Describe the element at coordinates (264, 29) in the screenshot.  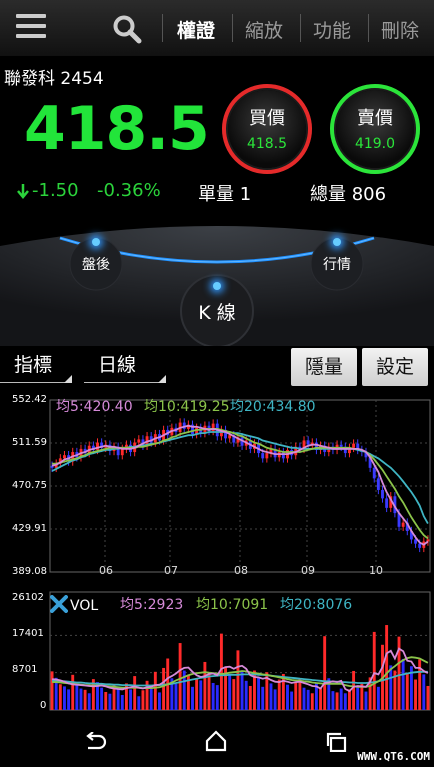
I see `tab-zoom: 縮放` at that location.